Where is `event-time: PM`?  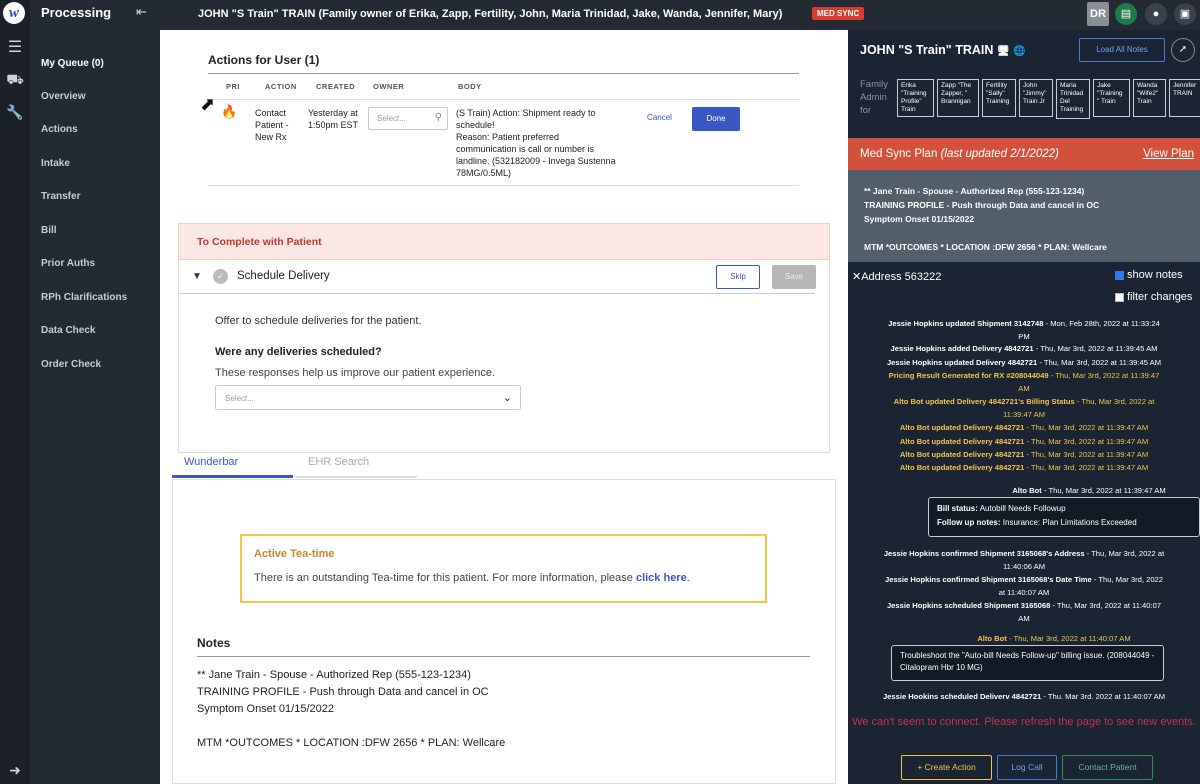 event-time: PM is located at coordinates (1024, 336).